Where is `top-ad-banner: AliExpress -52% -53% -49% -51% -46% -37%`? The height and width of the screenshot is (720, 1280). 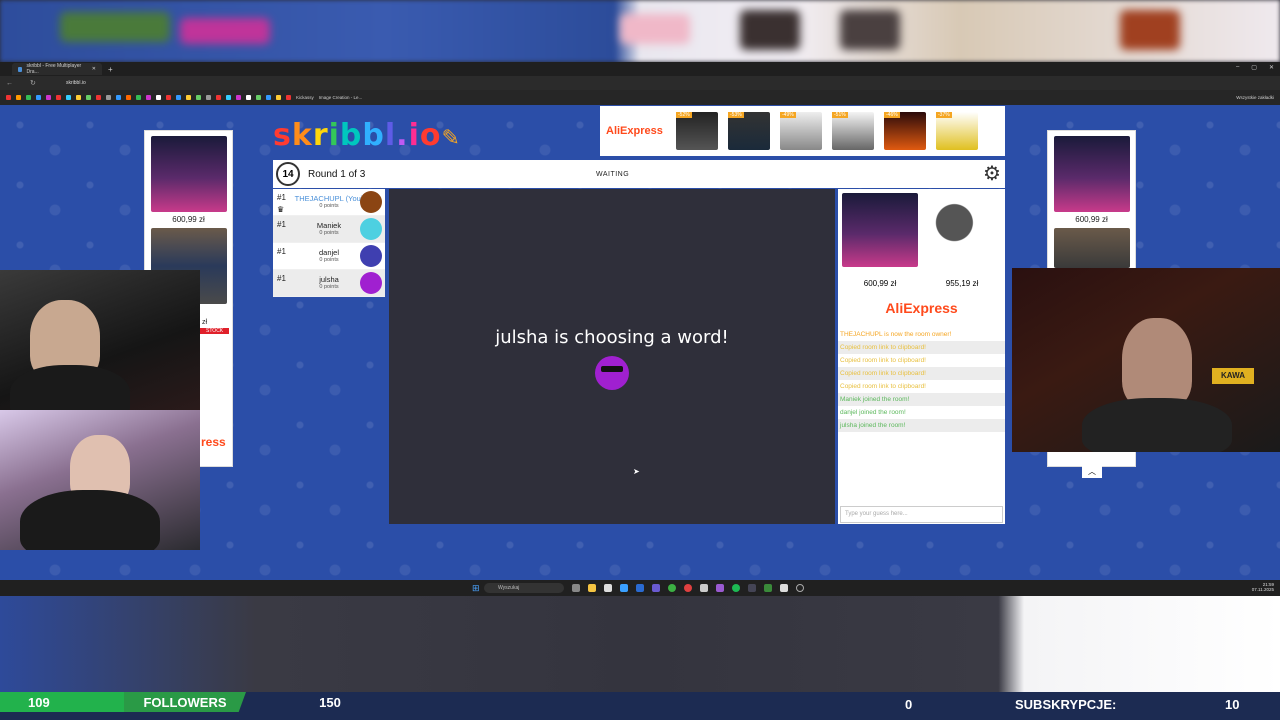 top-ad-banner: AliExpress -52% -53% -49% -51% -46% -37% is located at coordinates (802, 131).